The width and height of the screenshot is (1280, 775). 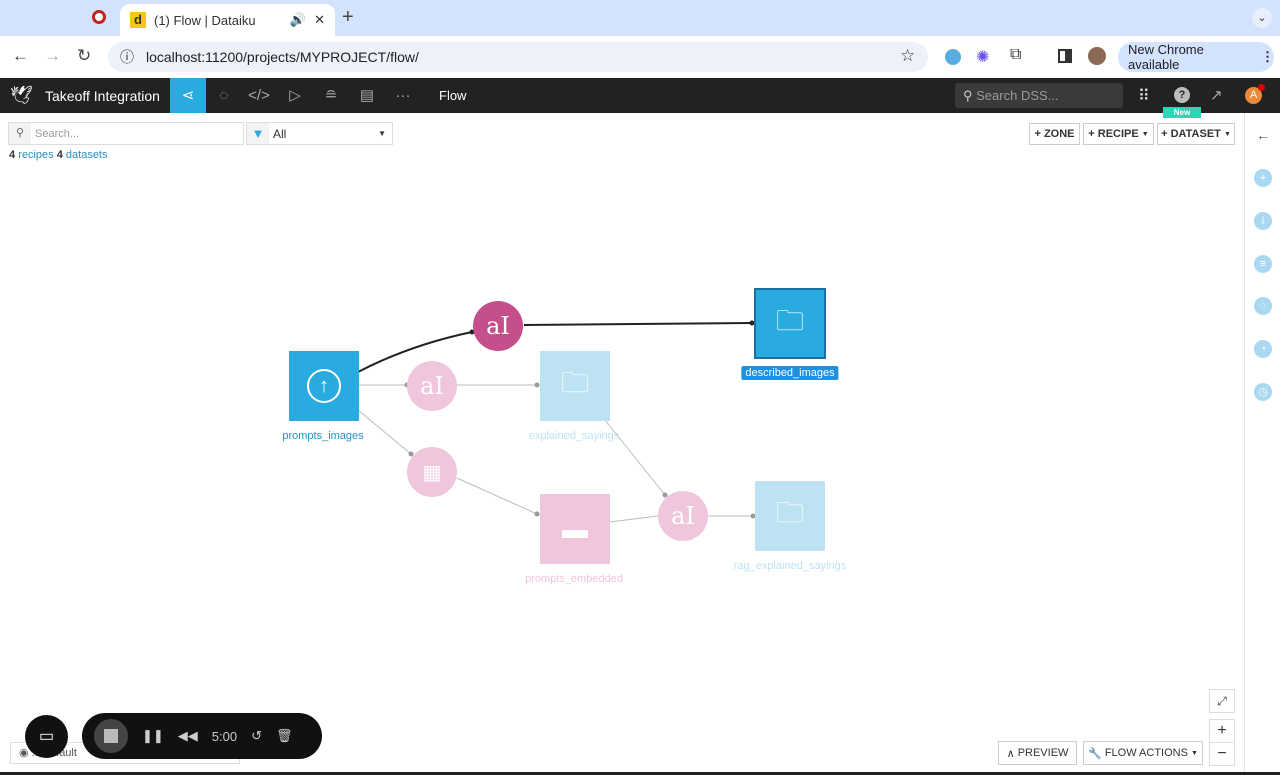 I want to click on dataset-prompts-embedded: ▬, so click(x=575, y=529).